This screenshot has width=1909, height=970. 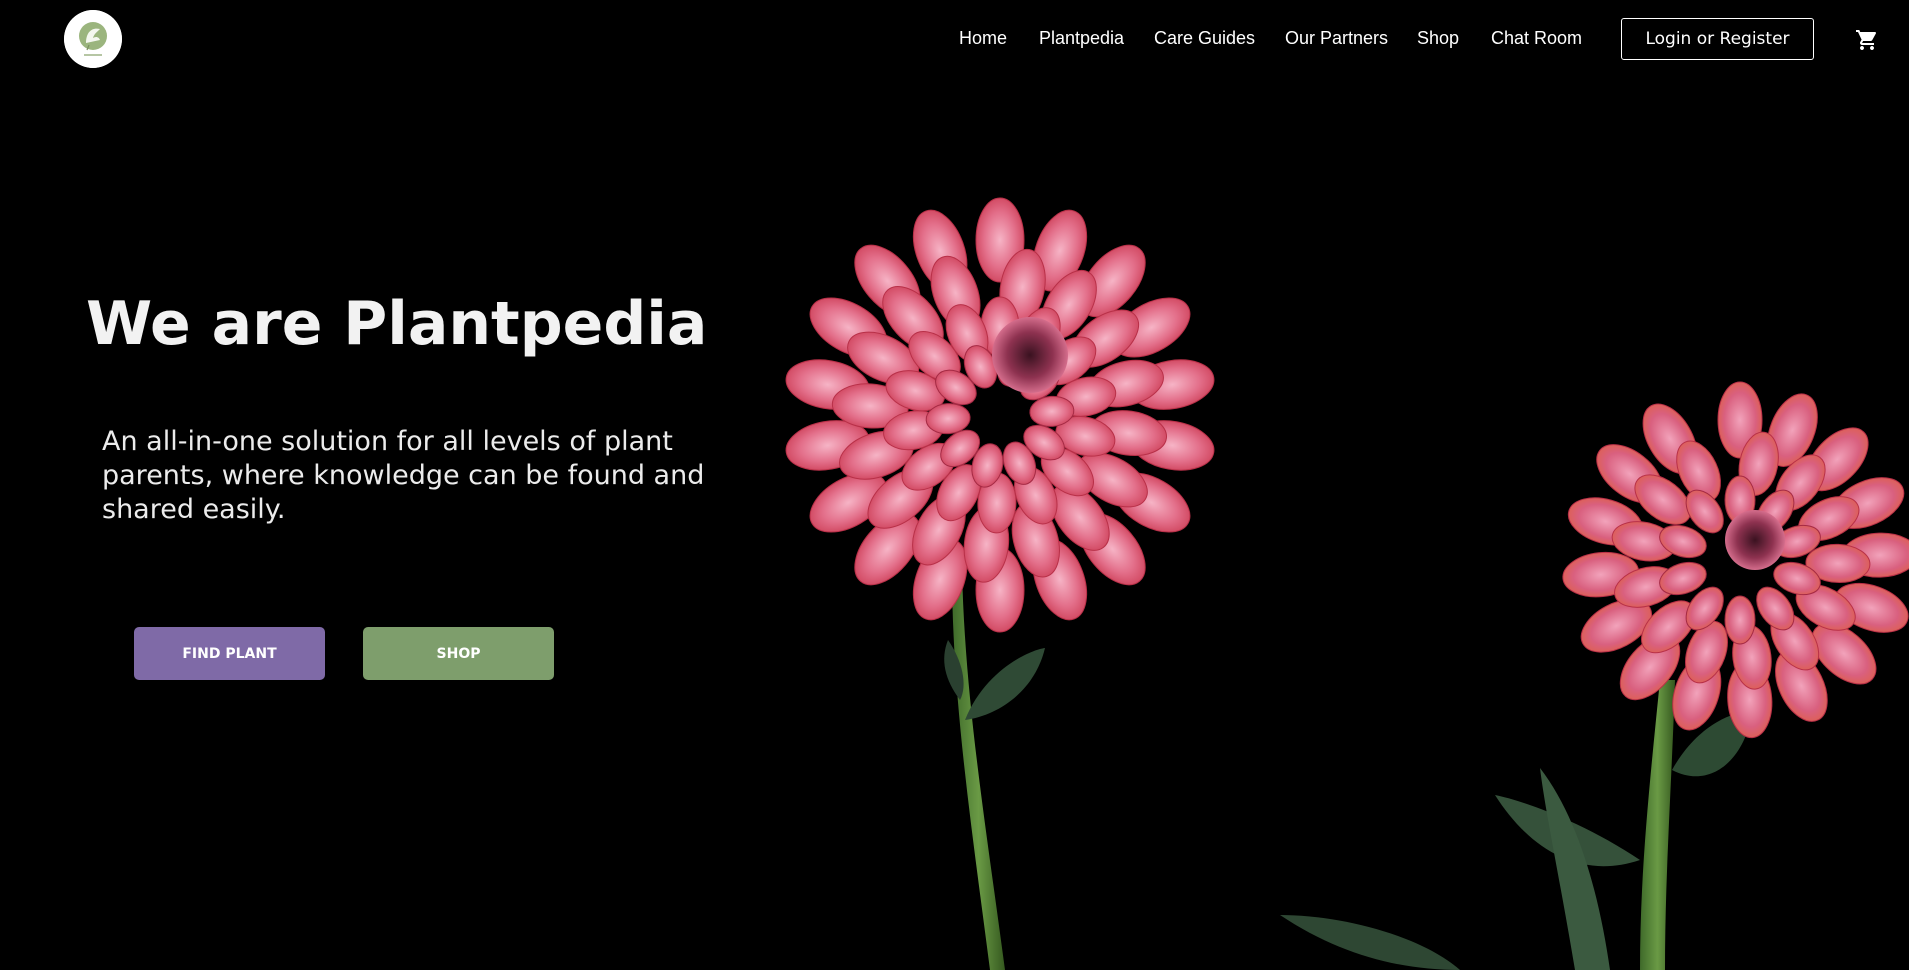 I want to click on login-register-button: Login or Register, so click(x=1717, y=39).